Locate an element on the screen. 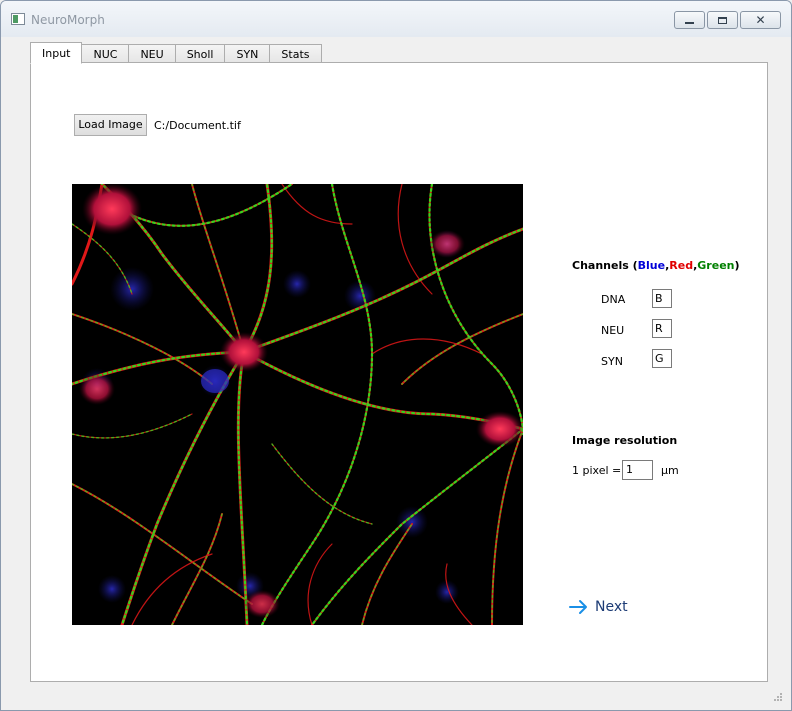 The image size is (792, 711). channel-input-dna: B is located at coordinates (662, 298).